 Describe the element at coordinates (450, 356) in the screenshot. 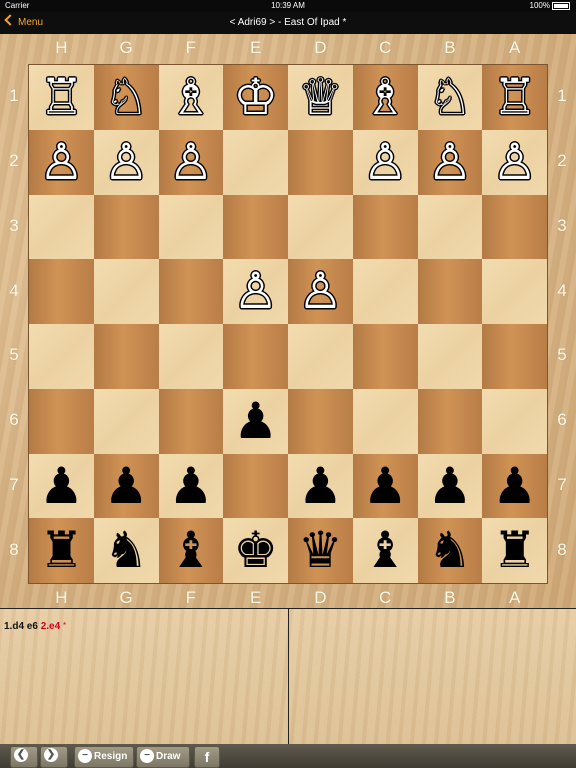

I see `board-square-b5` at that location.